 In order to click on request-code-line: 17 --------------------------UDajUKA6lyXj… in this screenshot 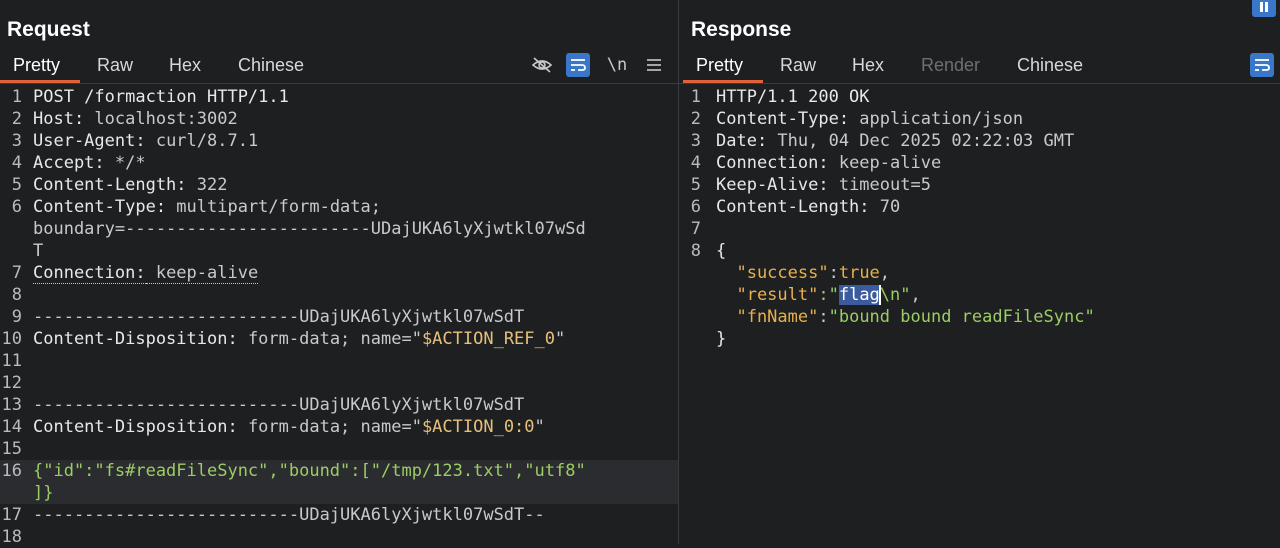, I will do `click(339, 515)`.